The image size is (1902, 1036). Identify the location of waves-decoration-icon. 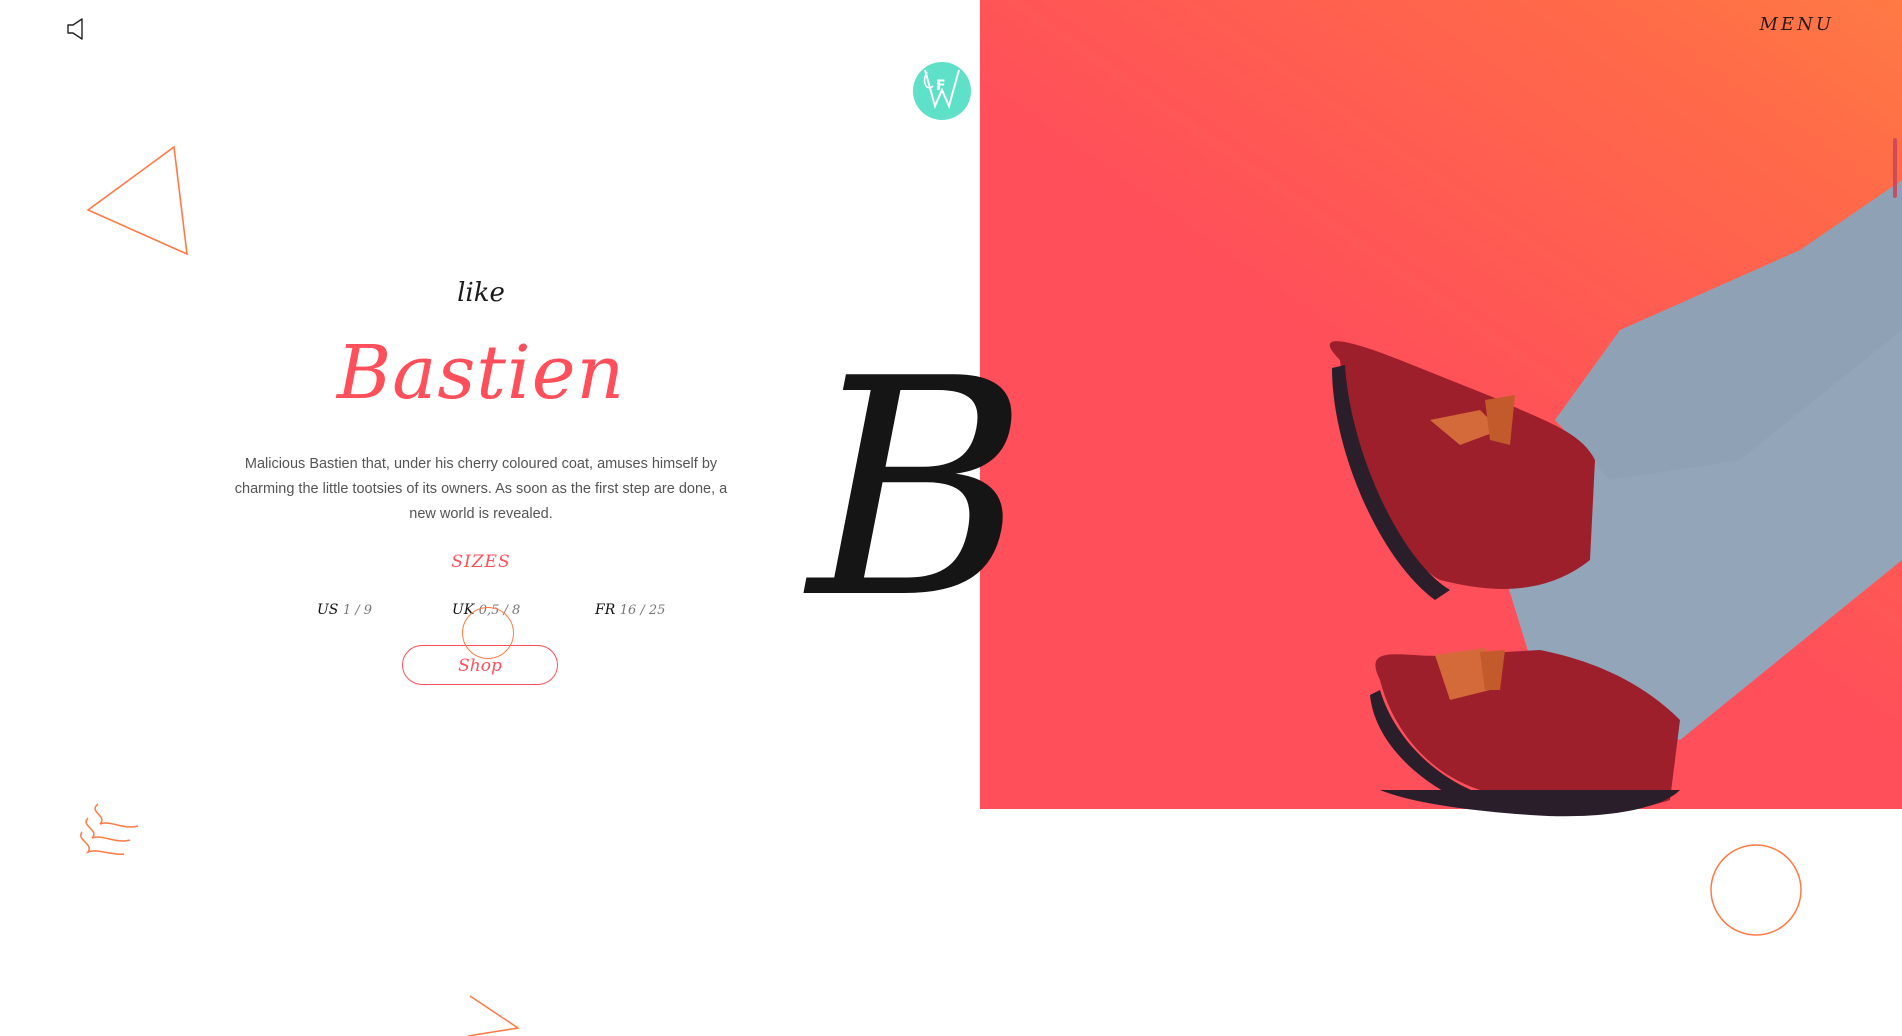
(109, 829).